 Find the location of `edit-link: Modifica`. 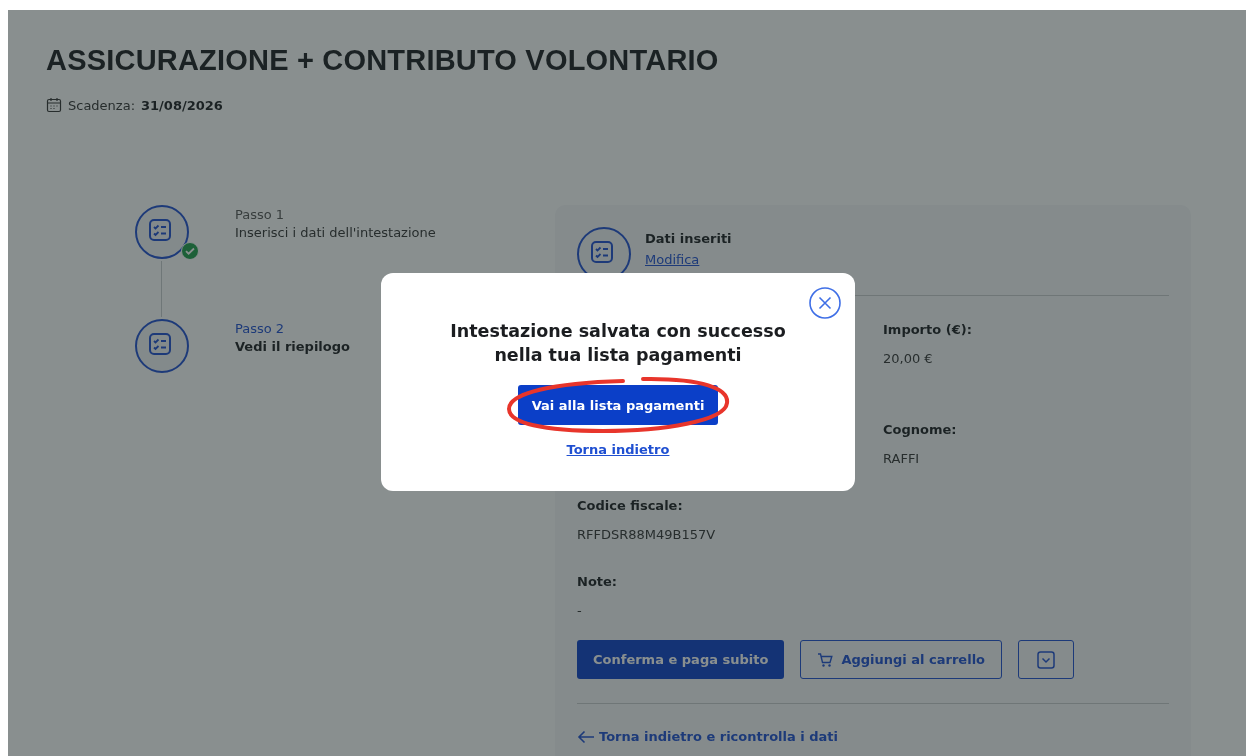

edit-link: Modifica is located at coordinates (672, 259).